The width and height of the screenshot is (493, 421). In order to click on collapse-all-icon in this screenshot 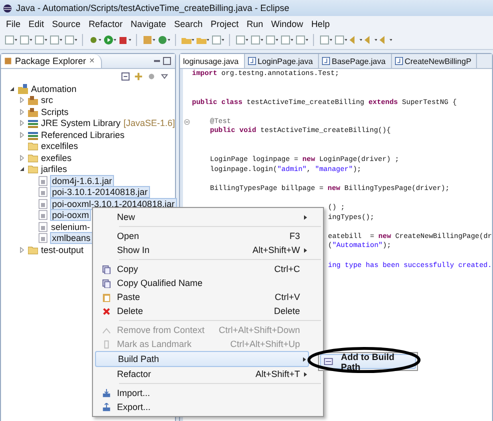, I will do `click(125, 76)`.